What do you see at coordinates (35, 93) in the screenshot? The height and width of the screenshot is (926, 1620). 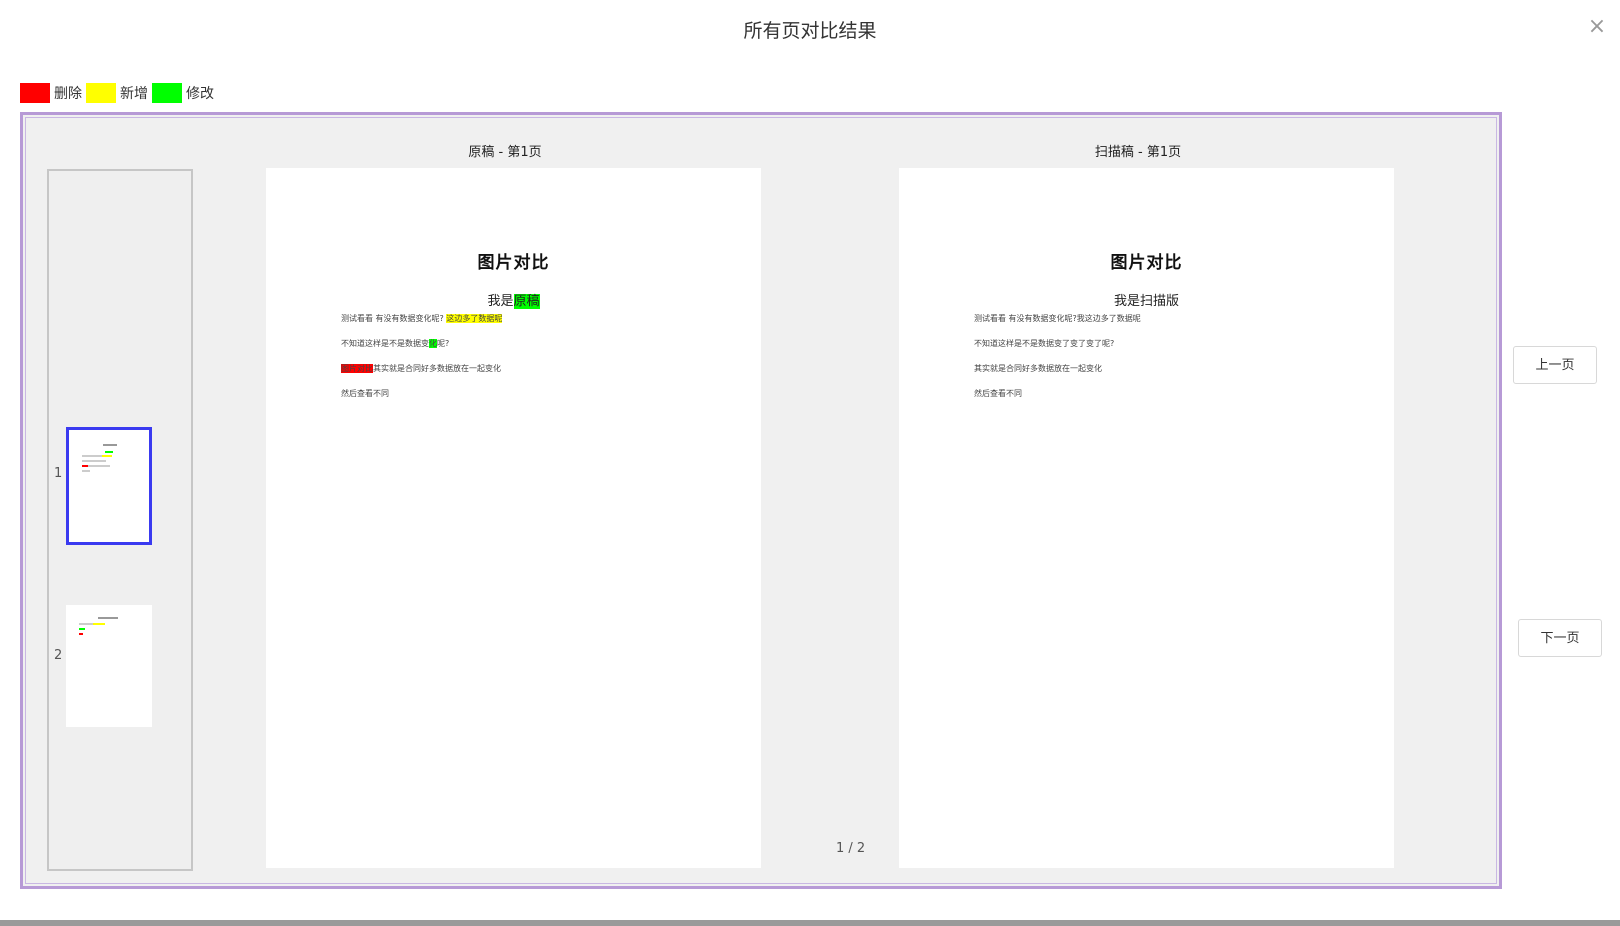 I see `legend-swatch-delete` at bounding box center [35, 93].